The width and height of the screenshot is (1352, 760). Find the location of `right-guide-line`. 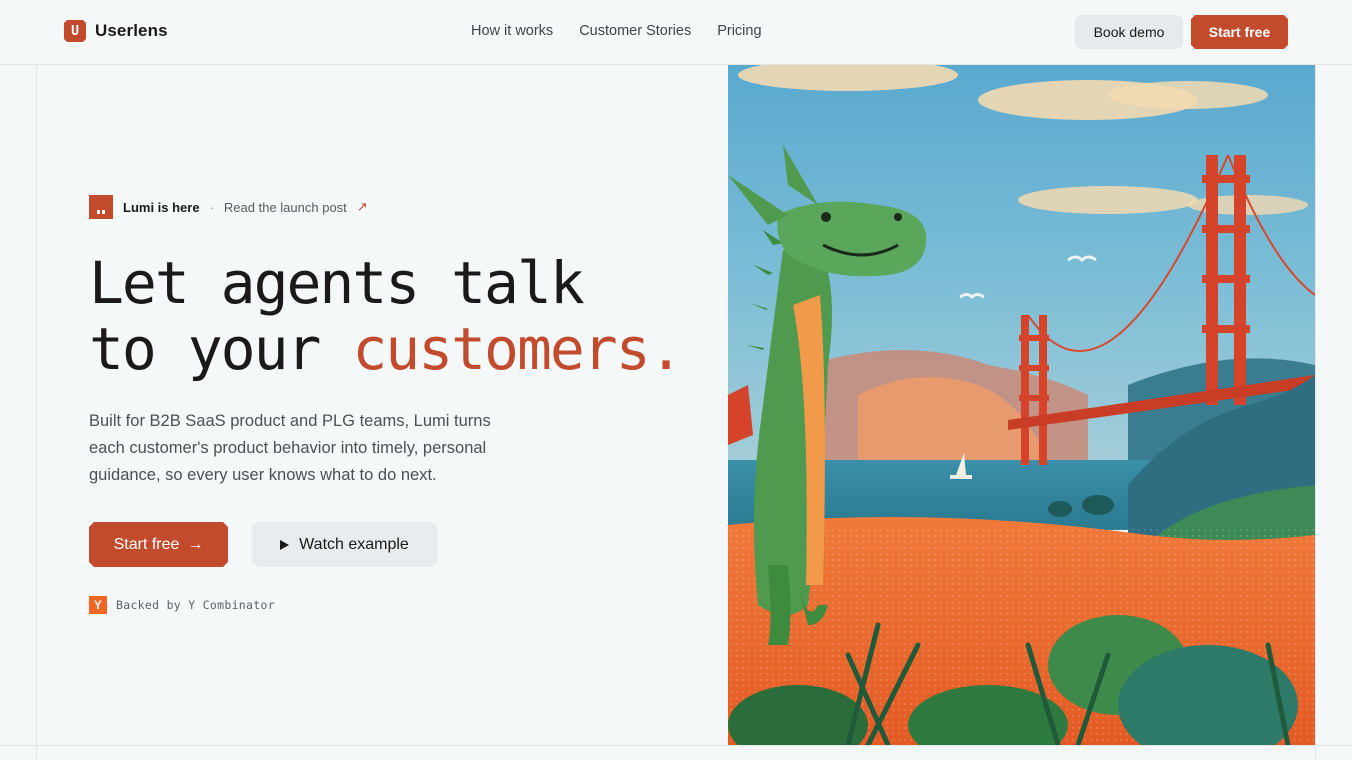

right-guide-line is located at coordinates (1315, 412).